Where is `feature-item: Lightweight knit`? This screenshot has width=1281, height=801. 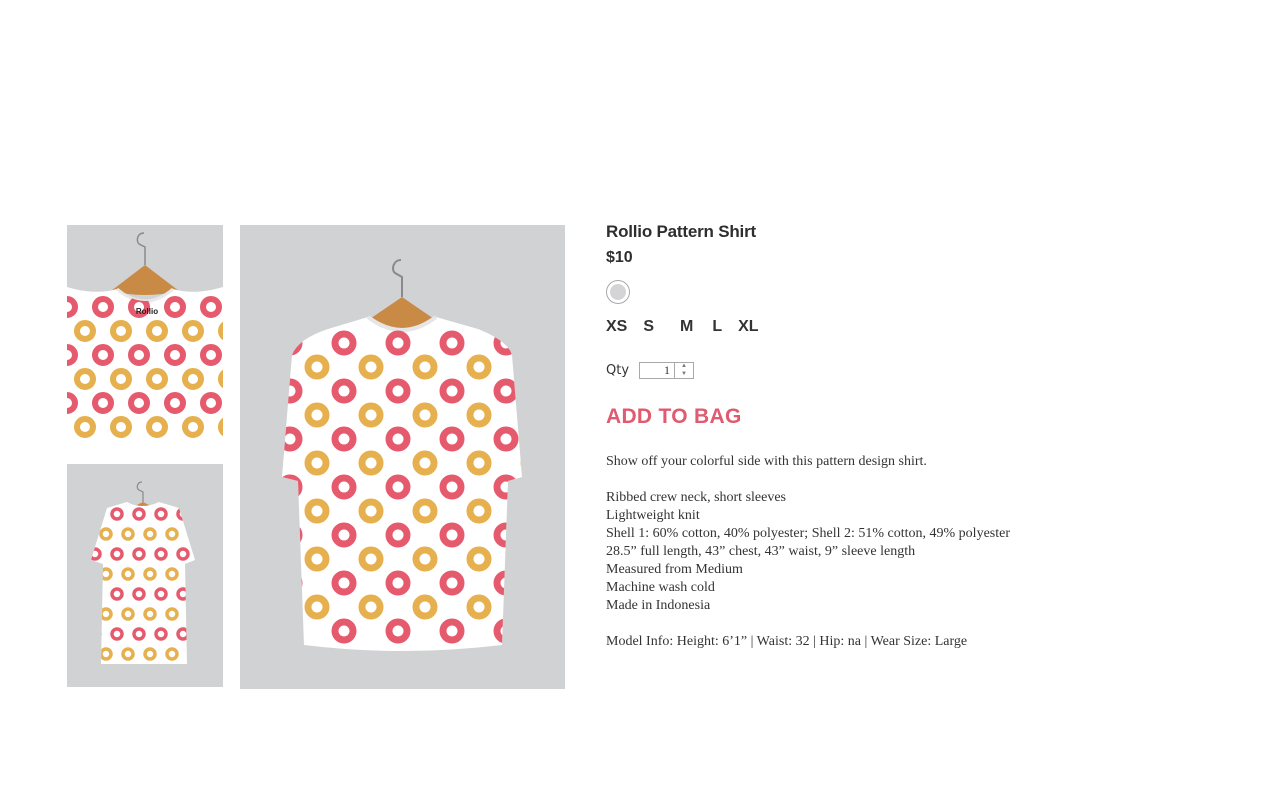
feature-item: Lightweight knit is located at coordinates (653, 515).